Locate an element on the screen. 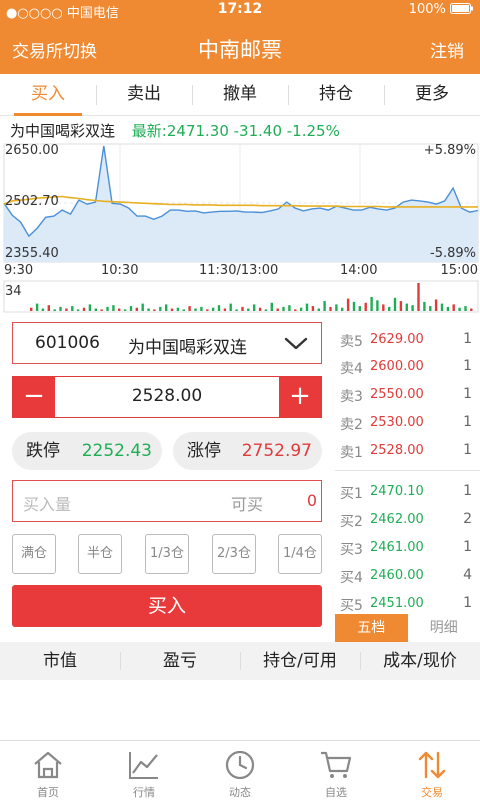  y-mid-label: 2502.70 is located at coordinates (32, 201).